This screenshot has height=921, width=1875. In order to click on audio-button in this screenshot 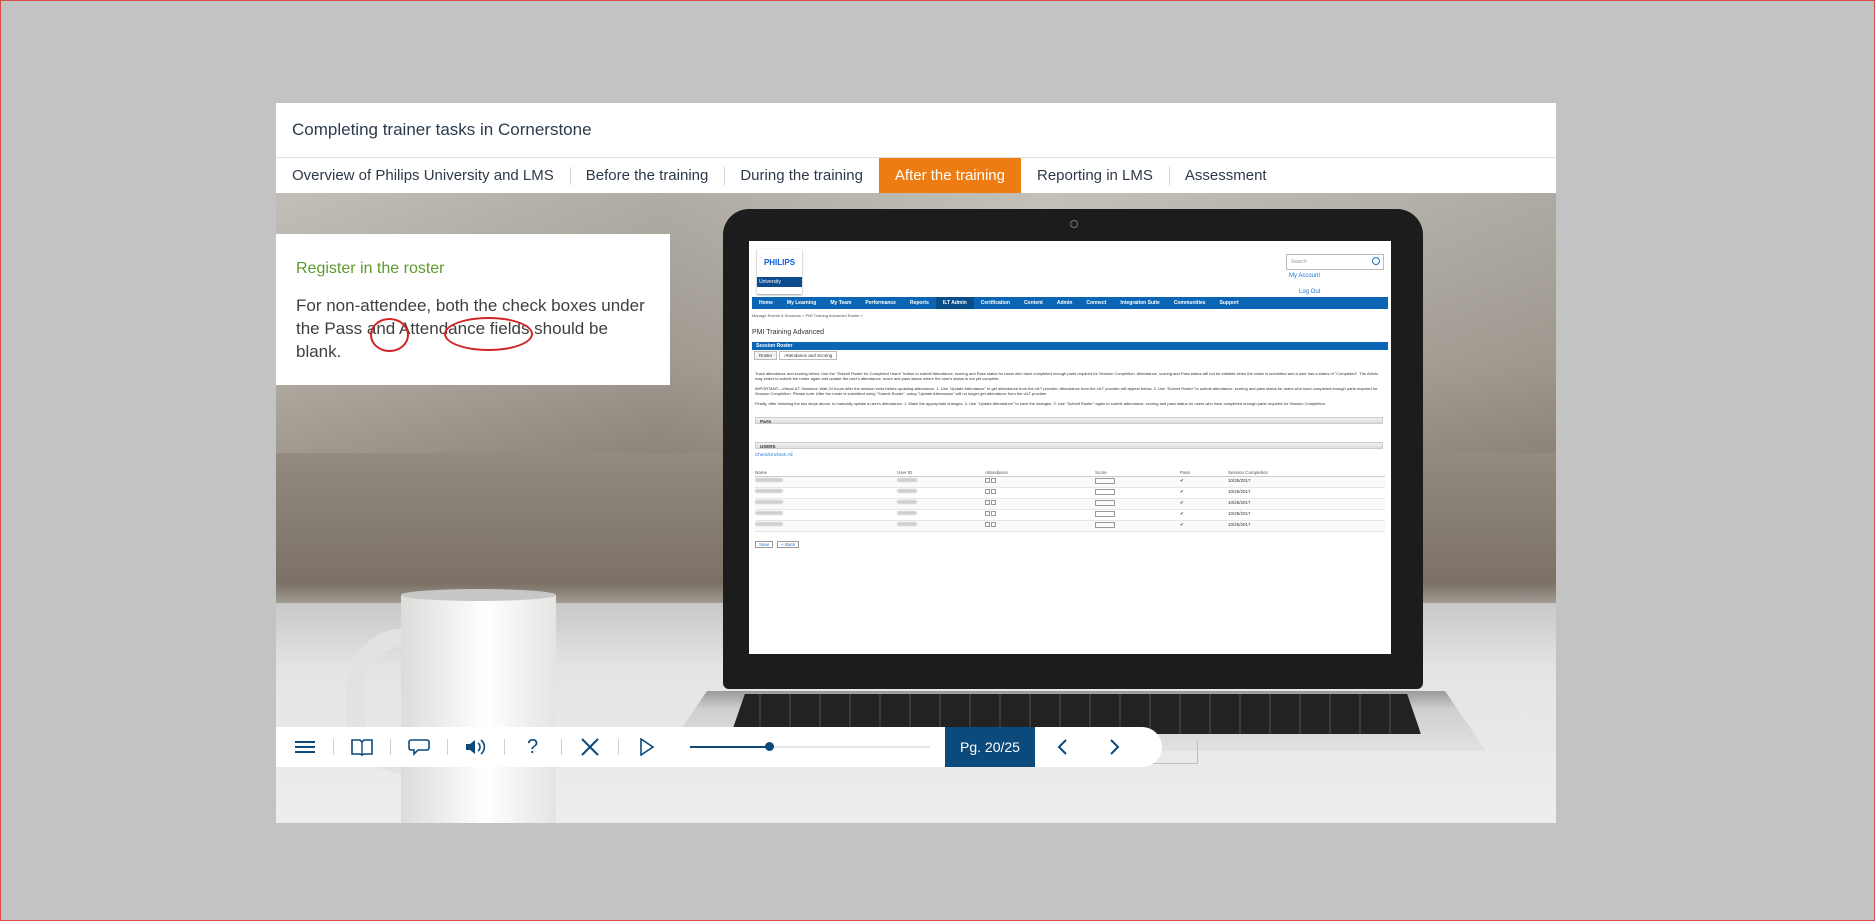, I will do `click(475, 747)`.